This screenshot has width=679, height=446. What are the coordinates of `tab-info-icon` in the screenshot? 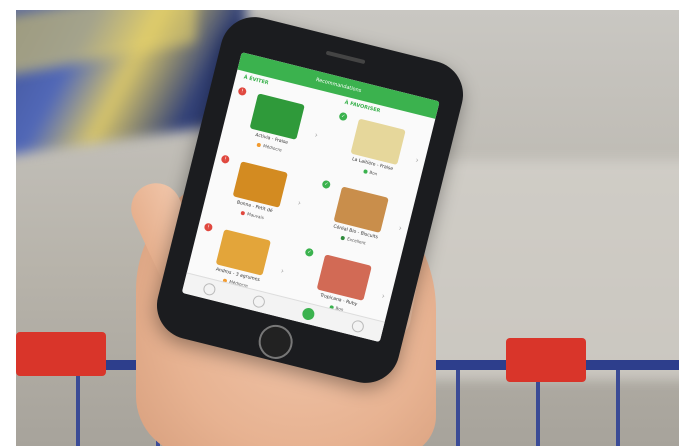 It's located at (357, 326).